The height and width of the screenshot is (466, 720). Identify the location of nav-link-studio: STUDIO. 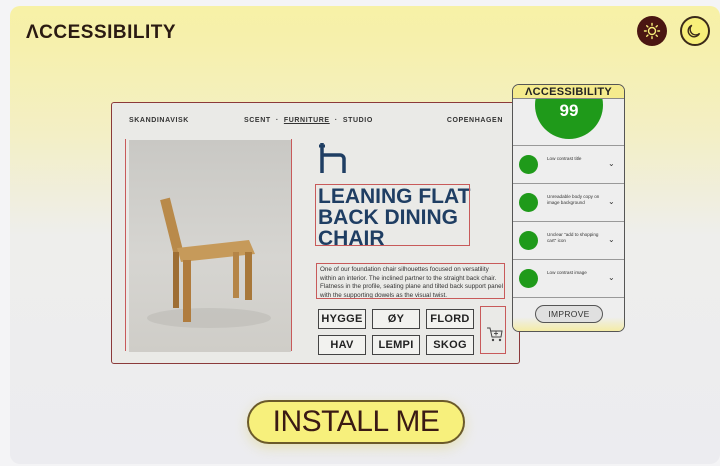
(358, 120).